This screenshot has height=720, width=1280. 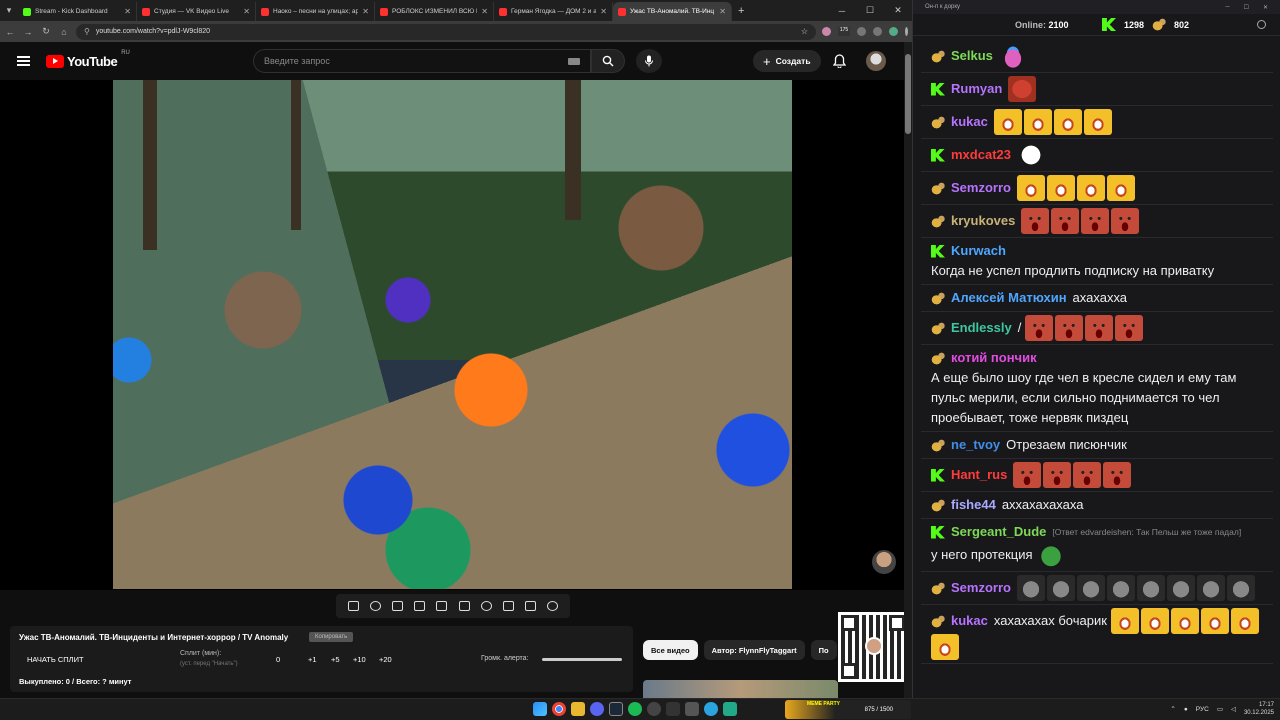 What do you see at coordinates (446, 31) in the screenshot?
I see `url-field: ⚲ youtube.com/watch?v=pdlJ-W9cl820 ☆` at bounding box center [446, 31].